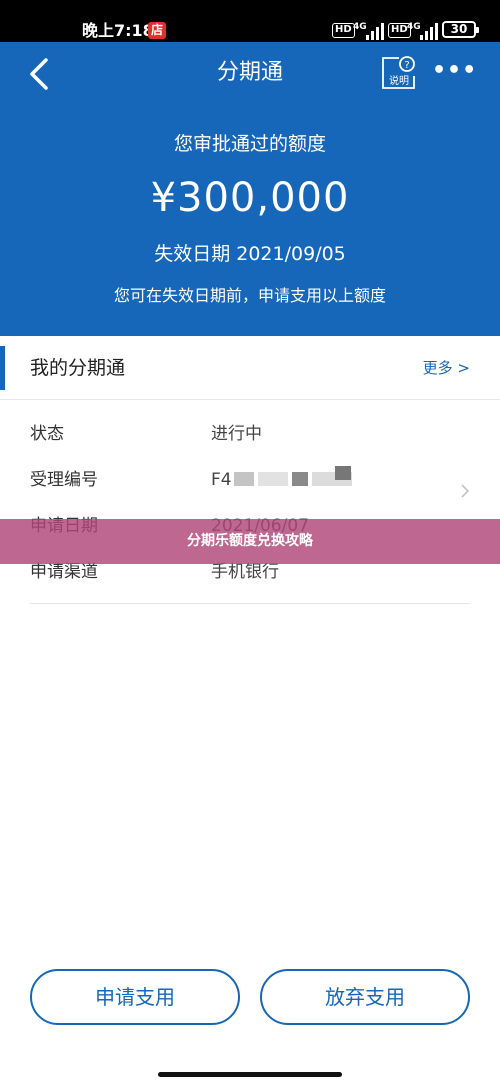  I want to click on apply-button: 申请支用, so click(135, 997).